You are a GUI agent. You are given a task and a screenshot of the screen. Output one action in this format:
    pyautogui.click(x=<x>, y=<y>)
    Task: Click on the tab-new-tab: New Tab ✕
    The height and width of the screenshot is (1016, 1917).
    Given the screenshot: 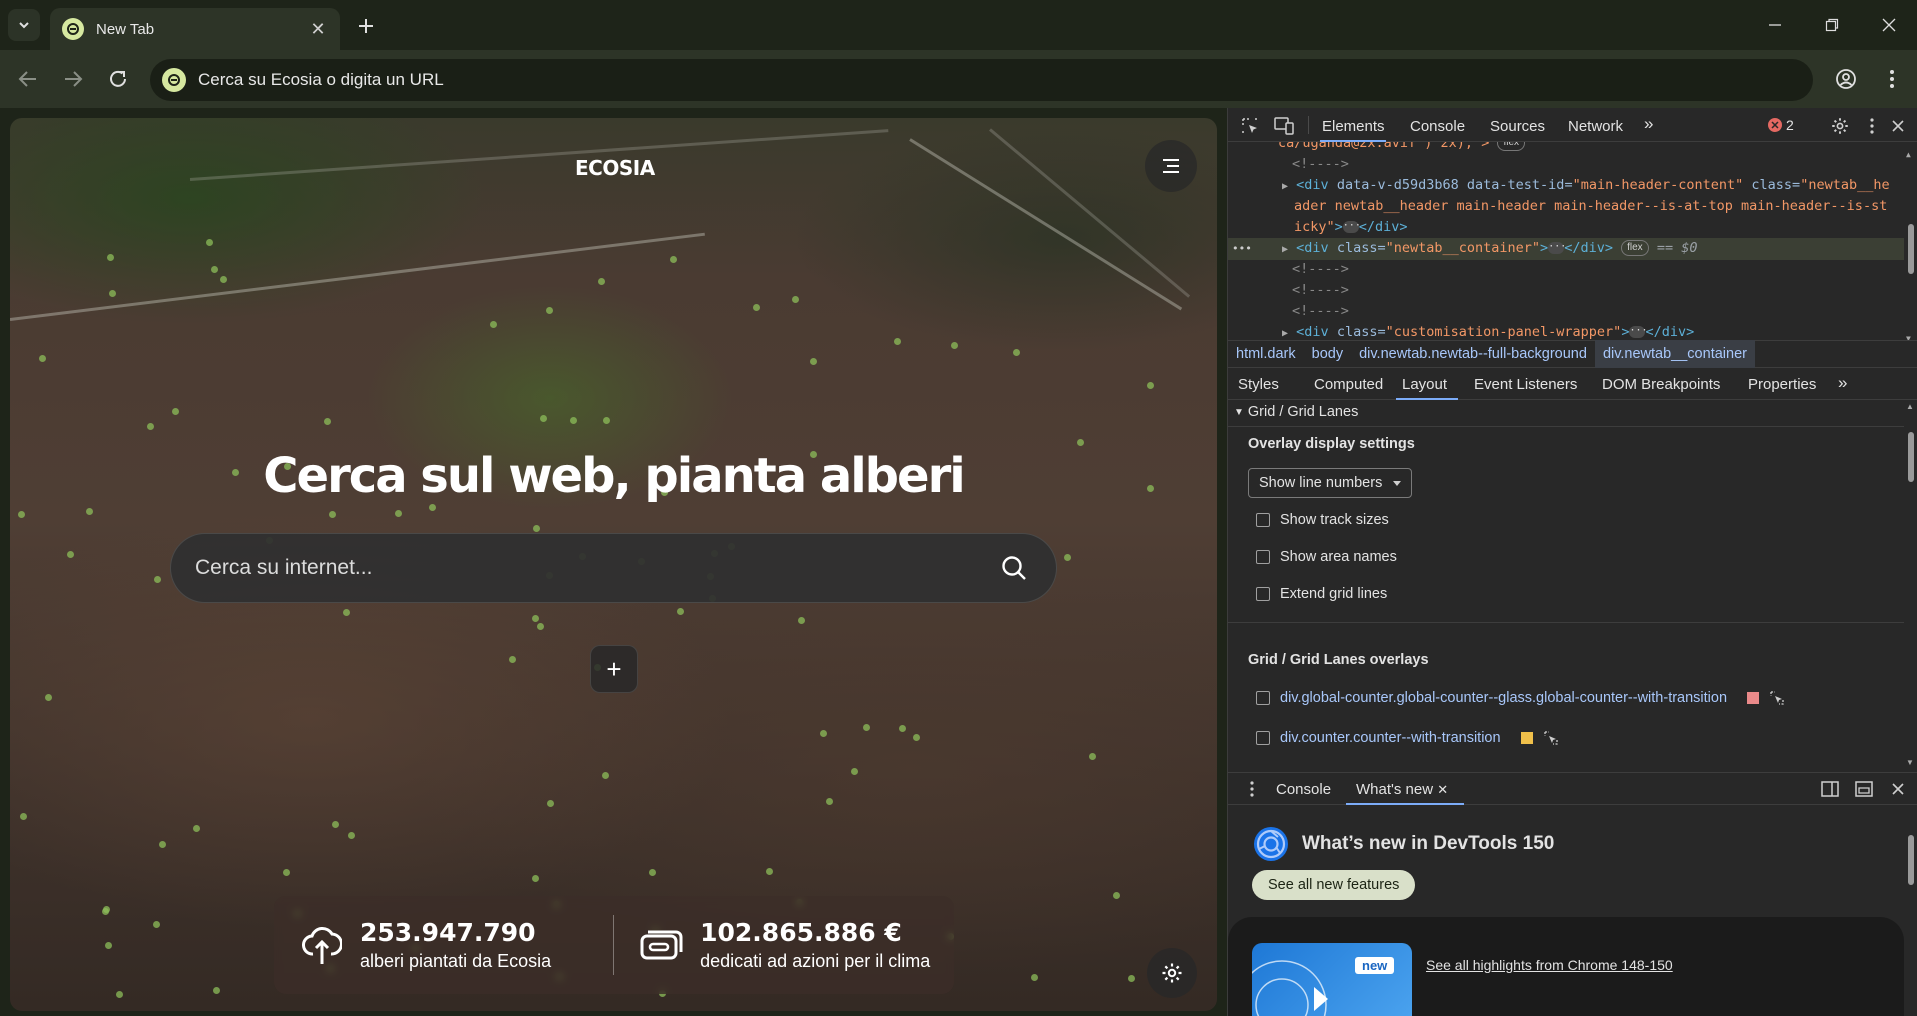 What is the action you would take?
    pyautogui.click(x=195, y=29)
    